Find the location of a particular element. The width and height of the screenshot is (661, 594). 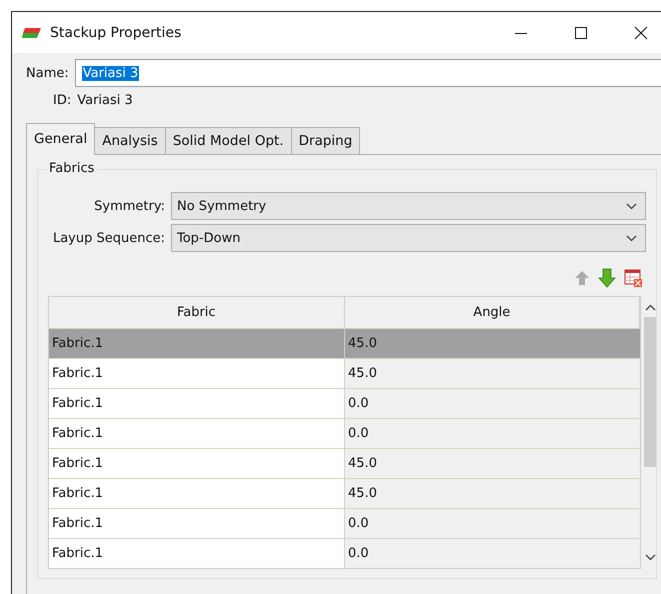

dropdown: Top-Down is located at coordinates (408, 238).